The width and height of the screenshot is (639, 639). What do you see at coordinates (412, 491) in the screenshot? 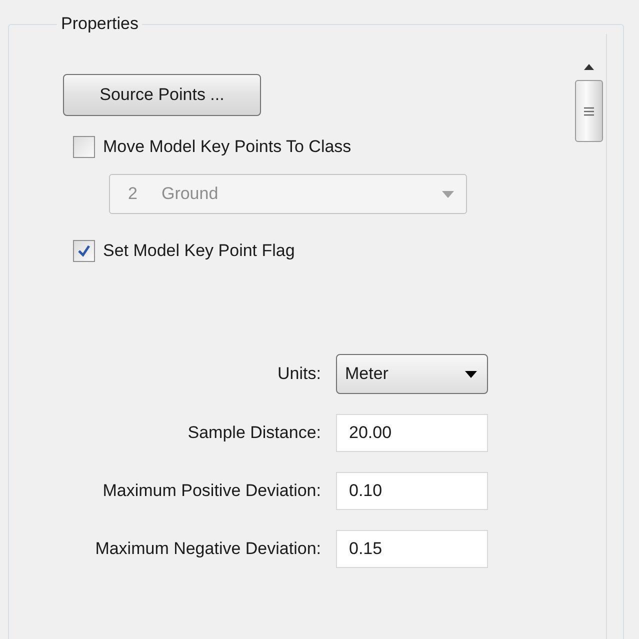
I see `input-field: 0.10` at bounding box center [412, 491].